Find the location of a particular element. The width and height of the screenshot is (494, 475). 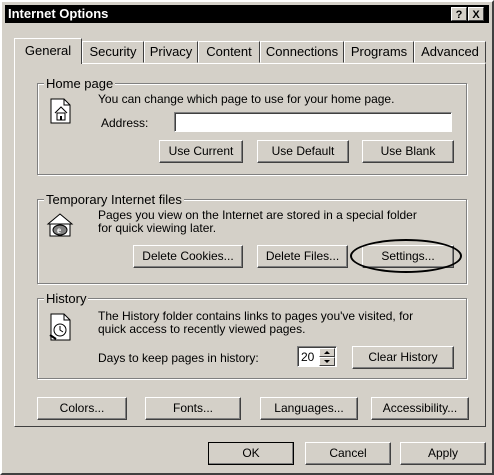

tab-general: General is located at coordinates (48, 51).